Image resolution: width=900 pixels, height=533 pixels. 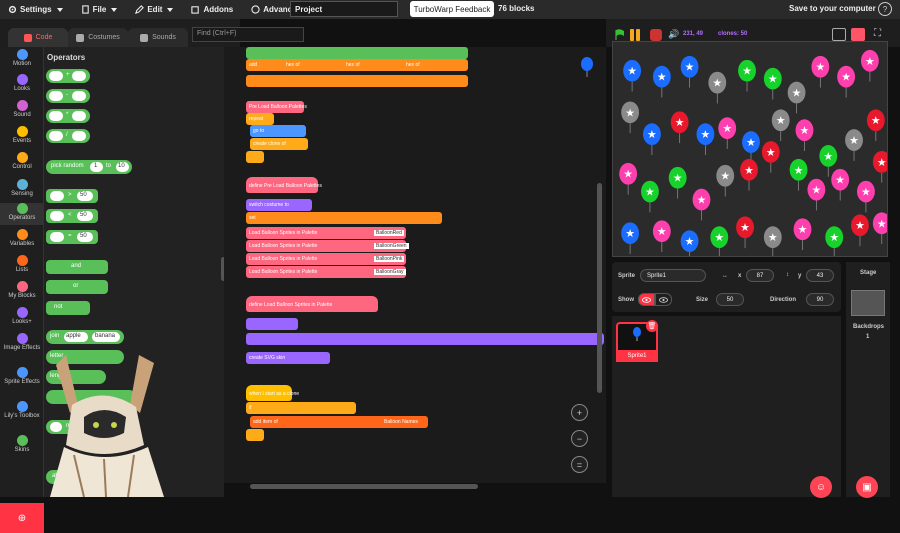 What do you see at coordinates (22, 83) in the screenshot?
I see `category-looks: Looks` at bounding box center [22, 83].